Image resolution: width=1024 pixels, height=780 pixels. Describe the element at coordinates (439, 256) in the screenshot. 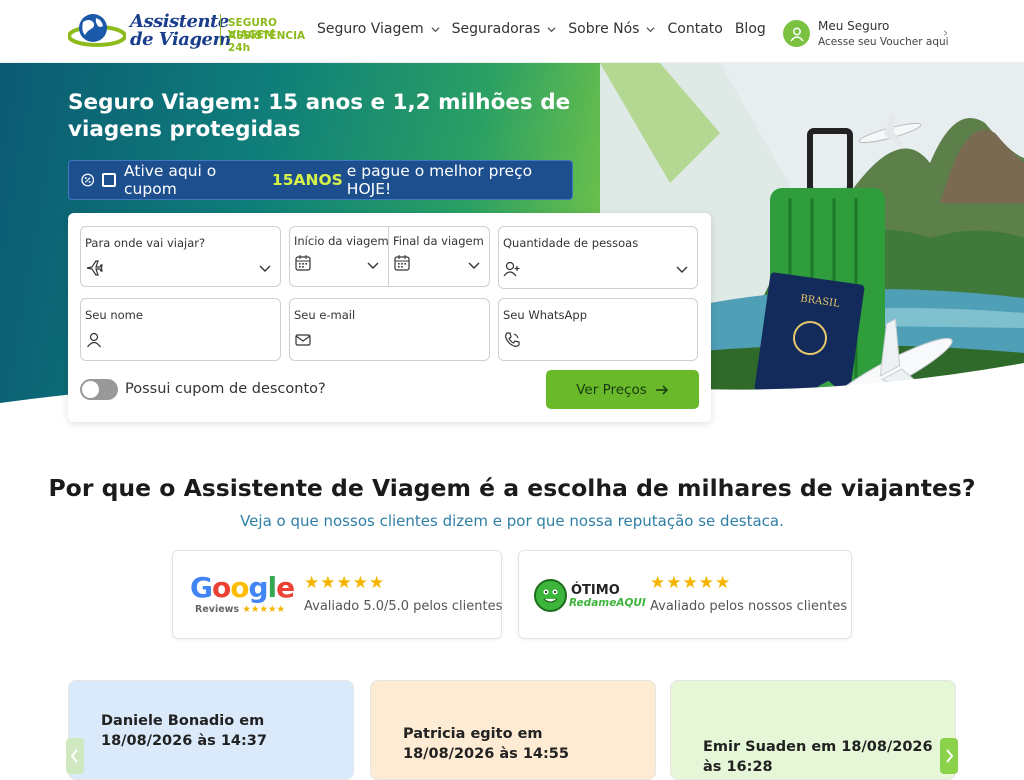

I see `end-date-field: Final da viagem` at that location.